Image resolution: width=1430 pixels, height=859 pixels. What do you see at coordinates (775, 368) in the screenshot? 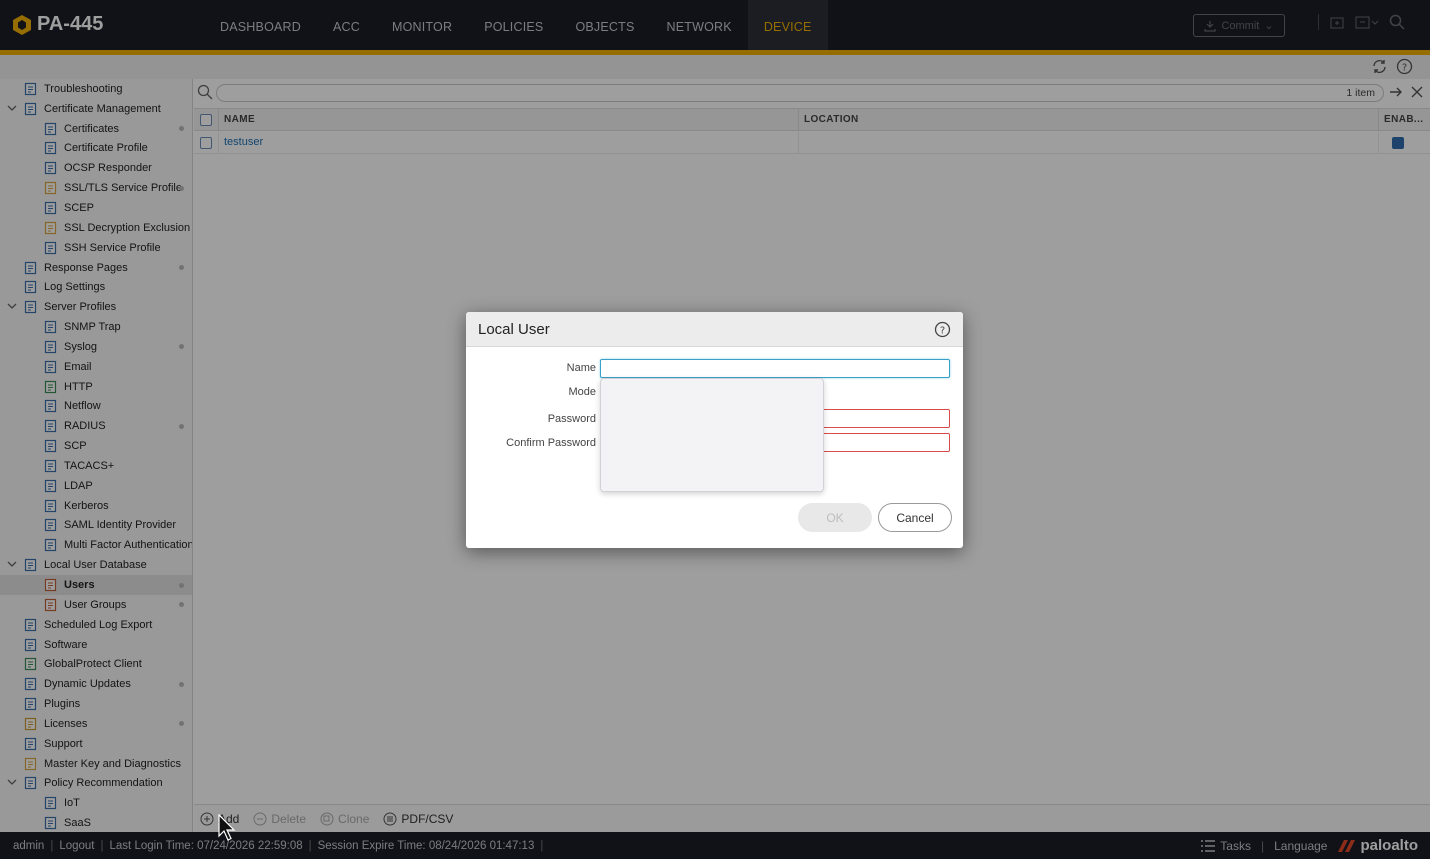
I see `name-input` at bounding box center [775, 368].